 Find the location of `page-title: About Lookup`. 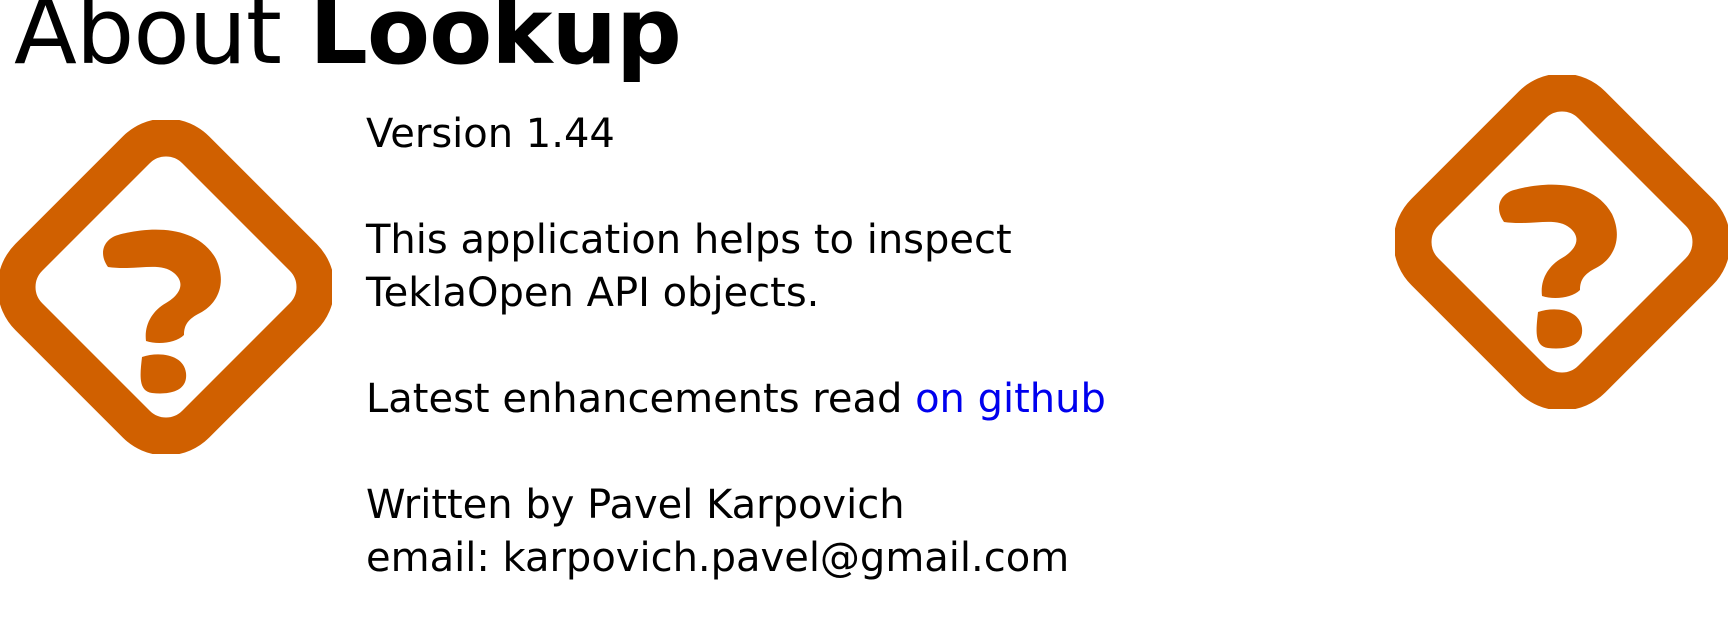

page-title: About Lookup is located at coordinates (348, 39).